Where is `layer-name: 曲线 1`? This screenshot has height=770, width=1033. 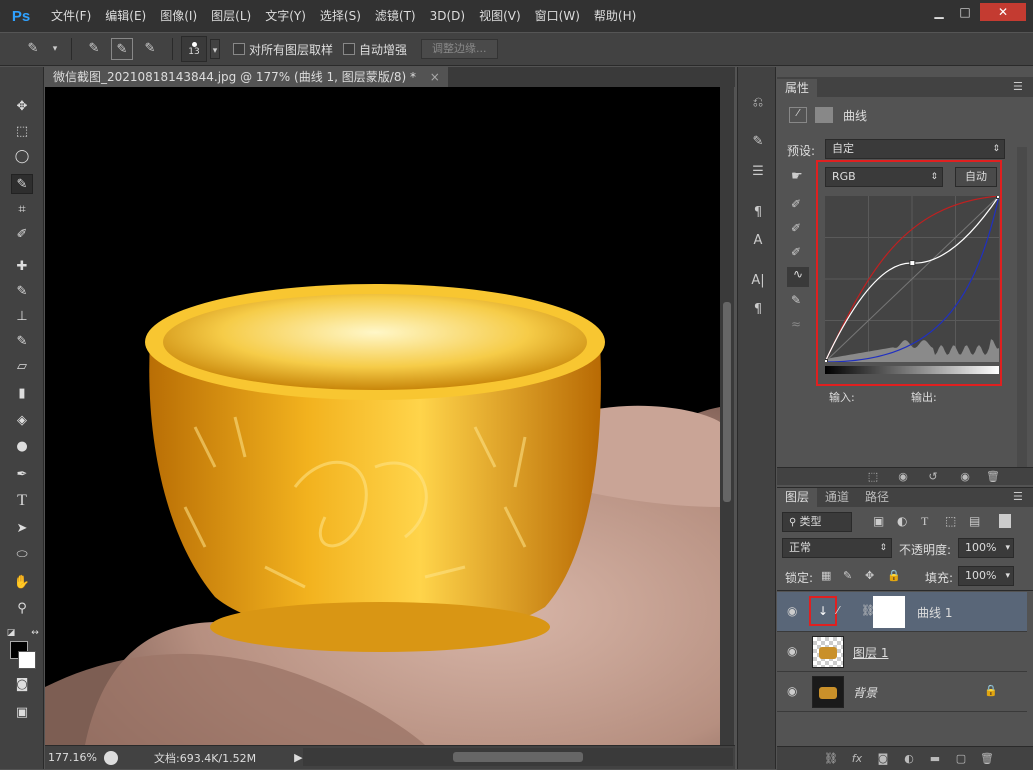 layer-name: 曲线 1 is located at coordinates (934, 612).